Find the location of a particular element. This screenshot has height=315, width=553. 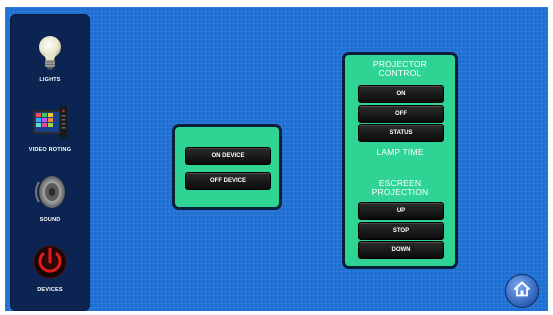

power-icon is located at coordinates (50, 262).